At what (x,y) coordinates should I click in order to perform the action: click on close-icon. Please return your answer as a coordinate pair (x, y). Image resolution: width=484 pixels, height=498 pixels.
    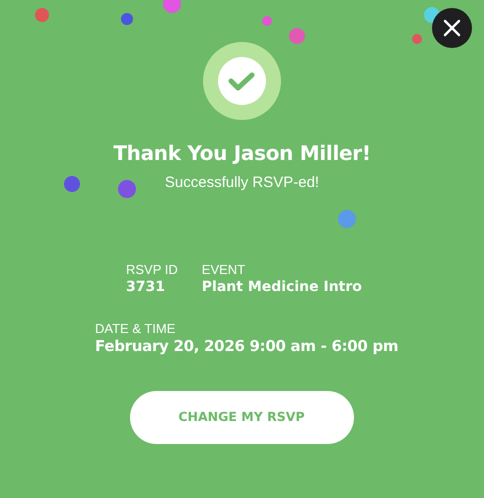
    Looking at the image, I should click on (452, 28).